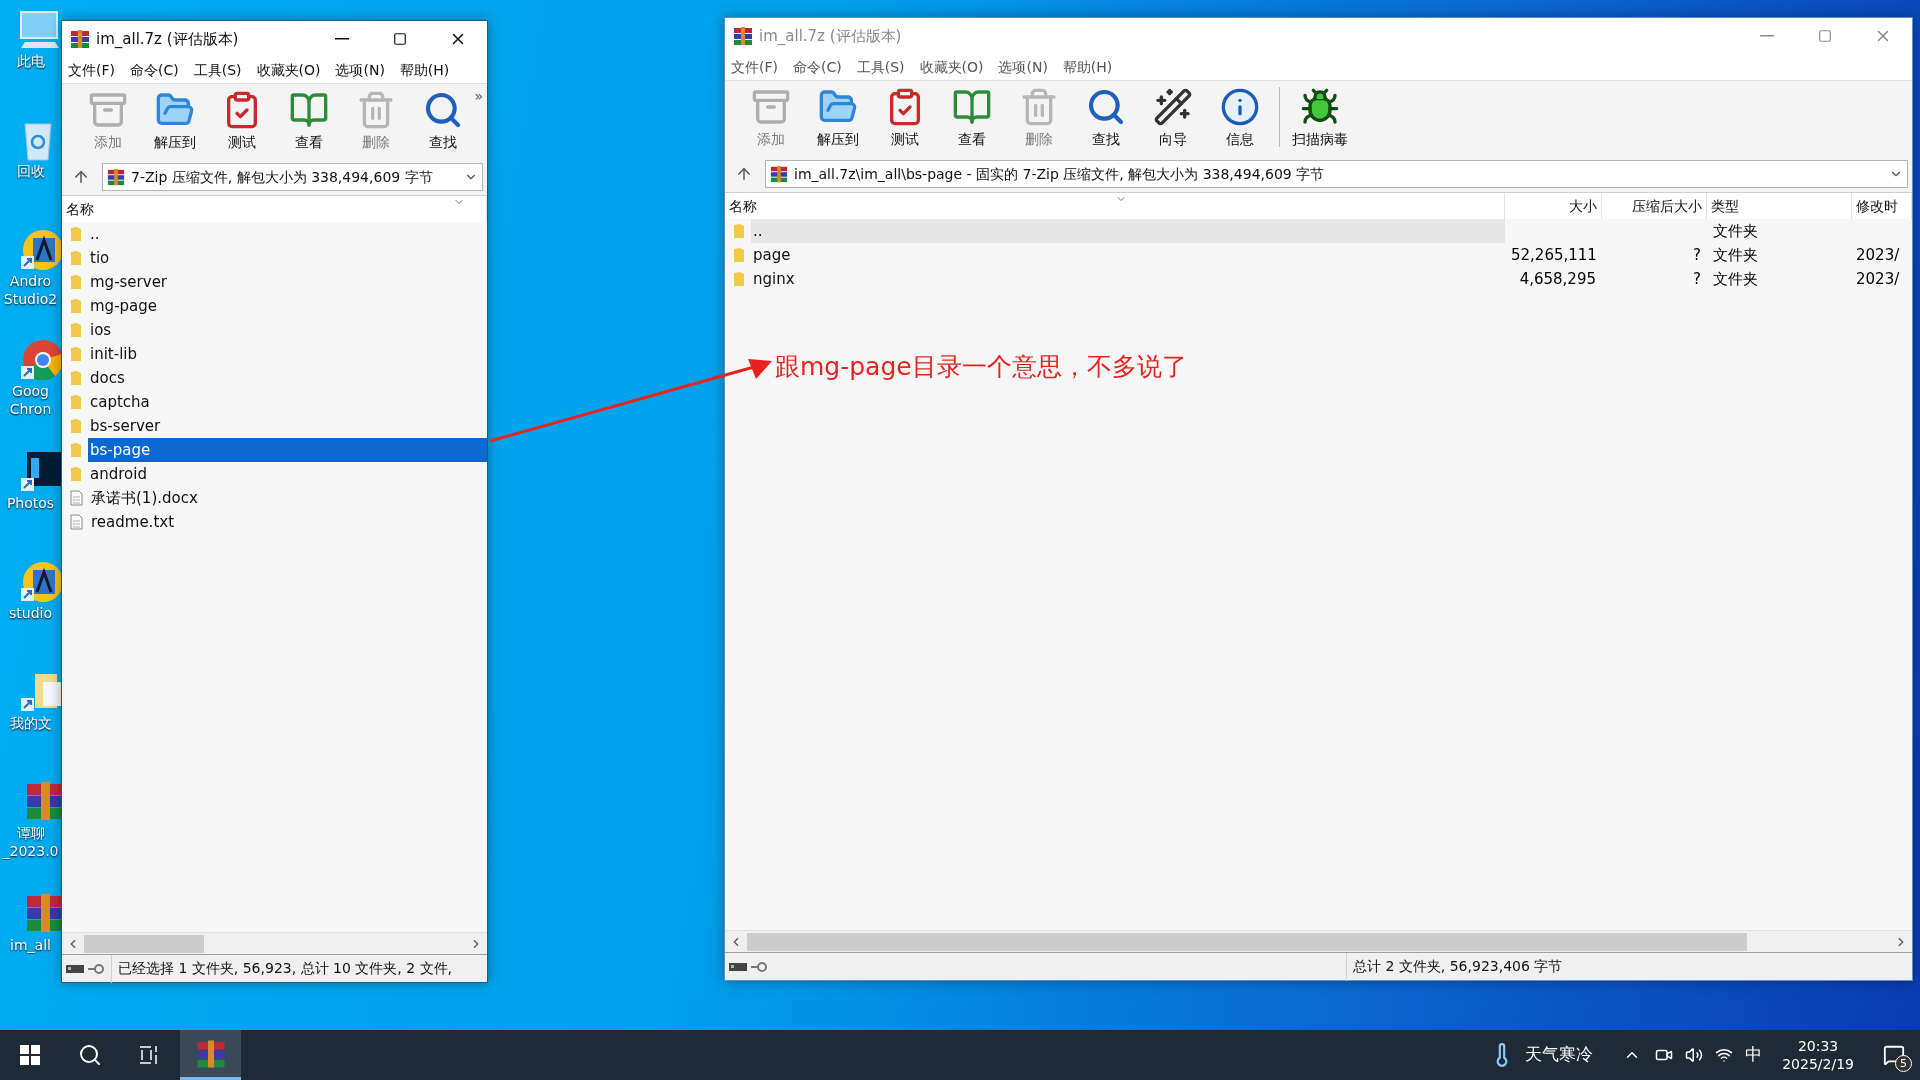  I want to click on file-name: ios, so click(287, 330).